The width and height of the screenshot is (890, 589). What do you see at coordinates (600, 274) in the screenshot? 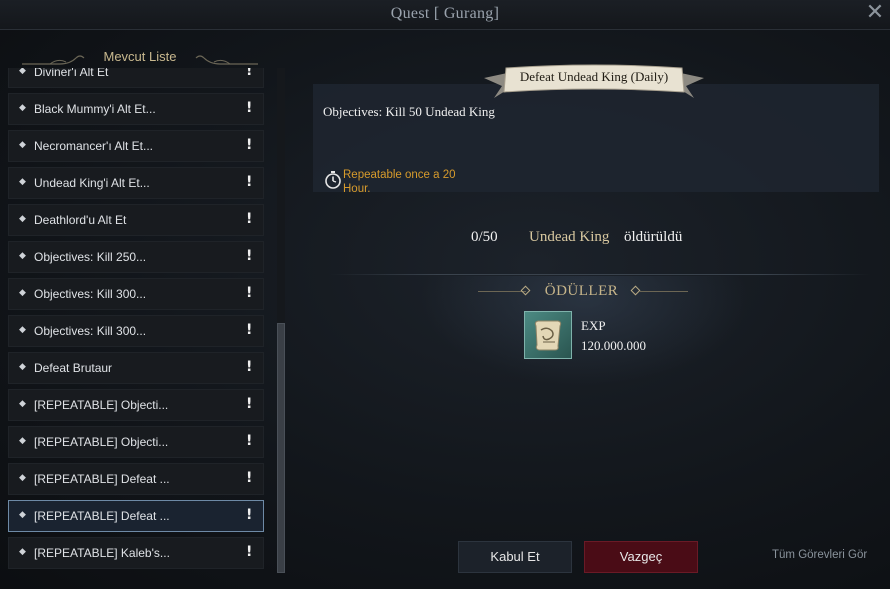
I see `divider` at bounding box center [600, 274].